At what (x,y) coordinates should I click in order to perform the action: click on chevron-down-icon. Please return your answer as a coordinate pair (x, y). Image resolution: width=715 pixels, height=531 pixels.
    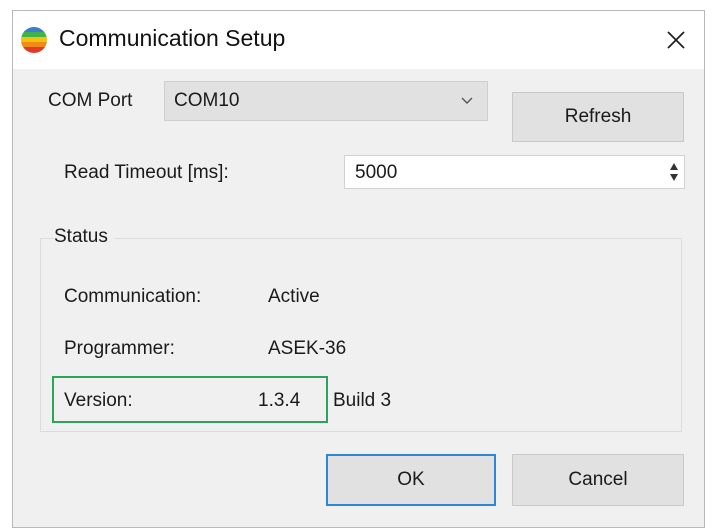
    Looking at the image, I should click on (467, 100).